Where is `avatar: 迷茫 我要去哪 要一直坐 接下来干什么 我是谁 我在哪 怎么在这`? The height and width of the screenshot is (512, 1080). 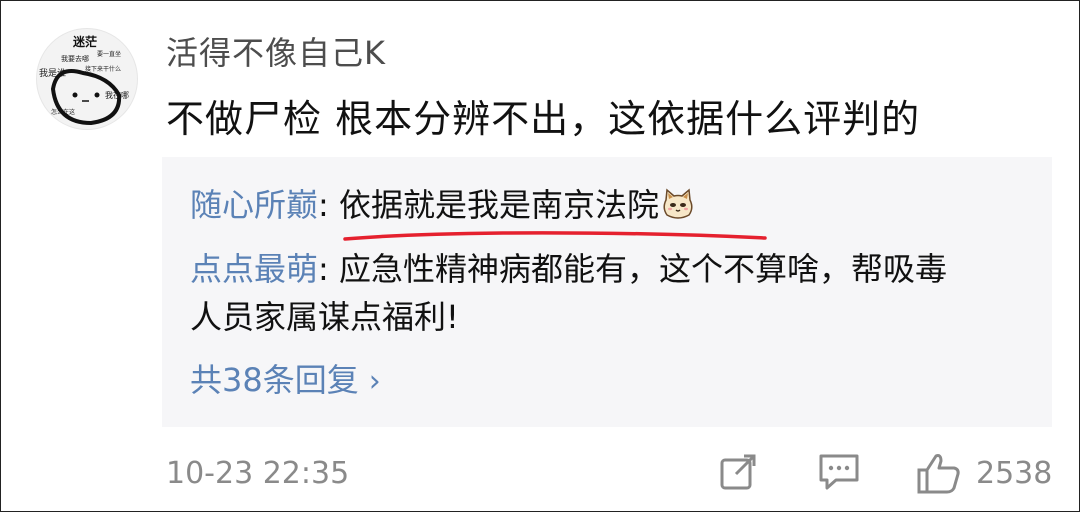
avatar: 迷茫 我要去哪 要一直坐 接下来干什么 我是谁 我在哪 怎么在这 is located at coordinates (87, 79).